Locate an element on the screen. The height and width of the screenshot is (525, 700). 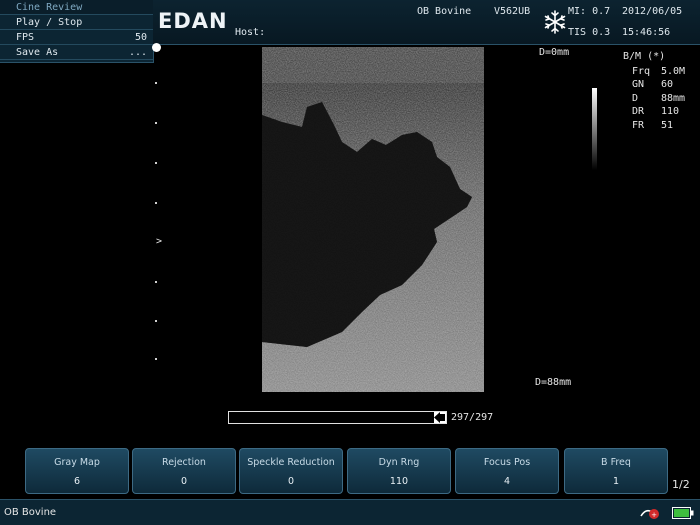
b-freq-button: B Freq 1 is located at coordinates (616, 471).